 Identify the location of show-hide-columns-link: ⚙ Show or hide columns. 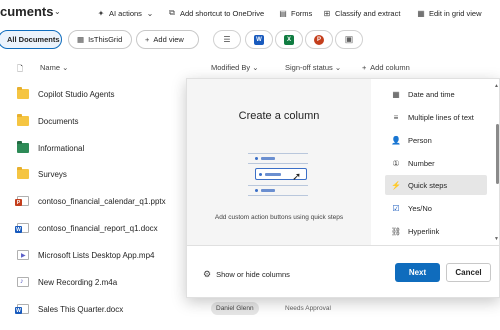
(246, 274).